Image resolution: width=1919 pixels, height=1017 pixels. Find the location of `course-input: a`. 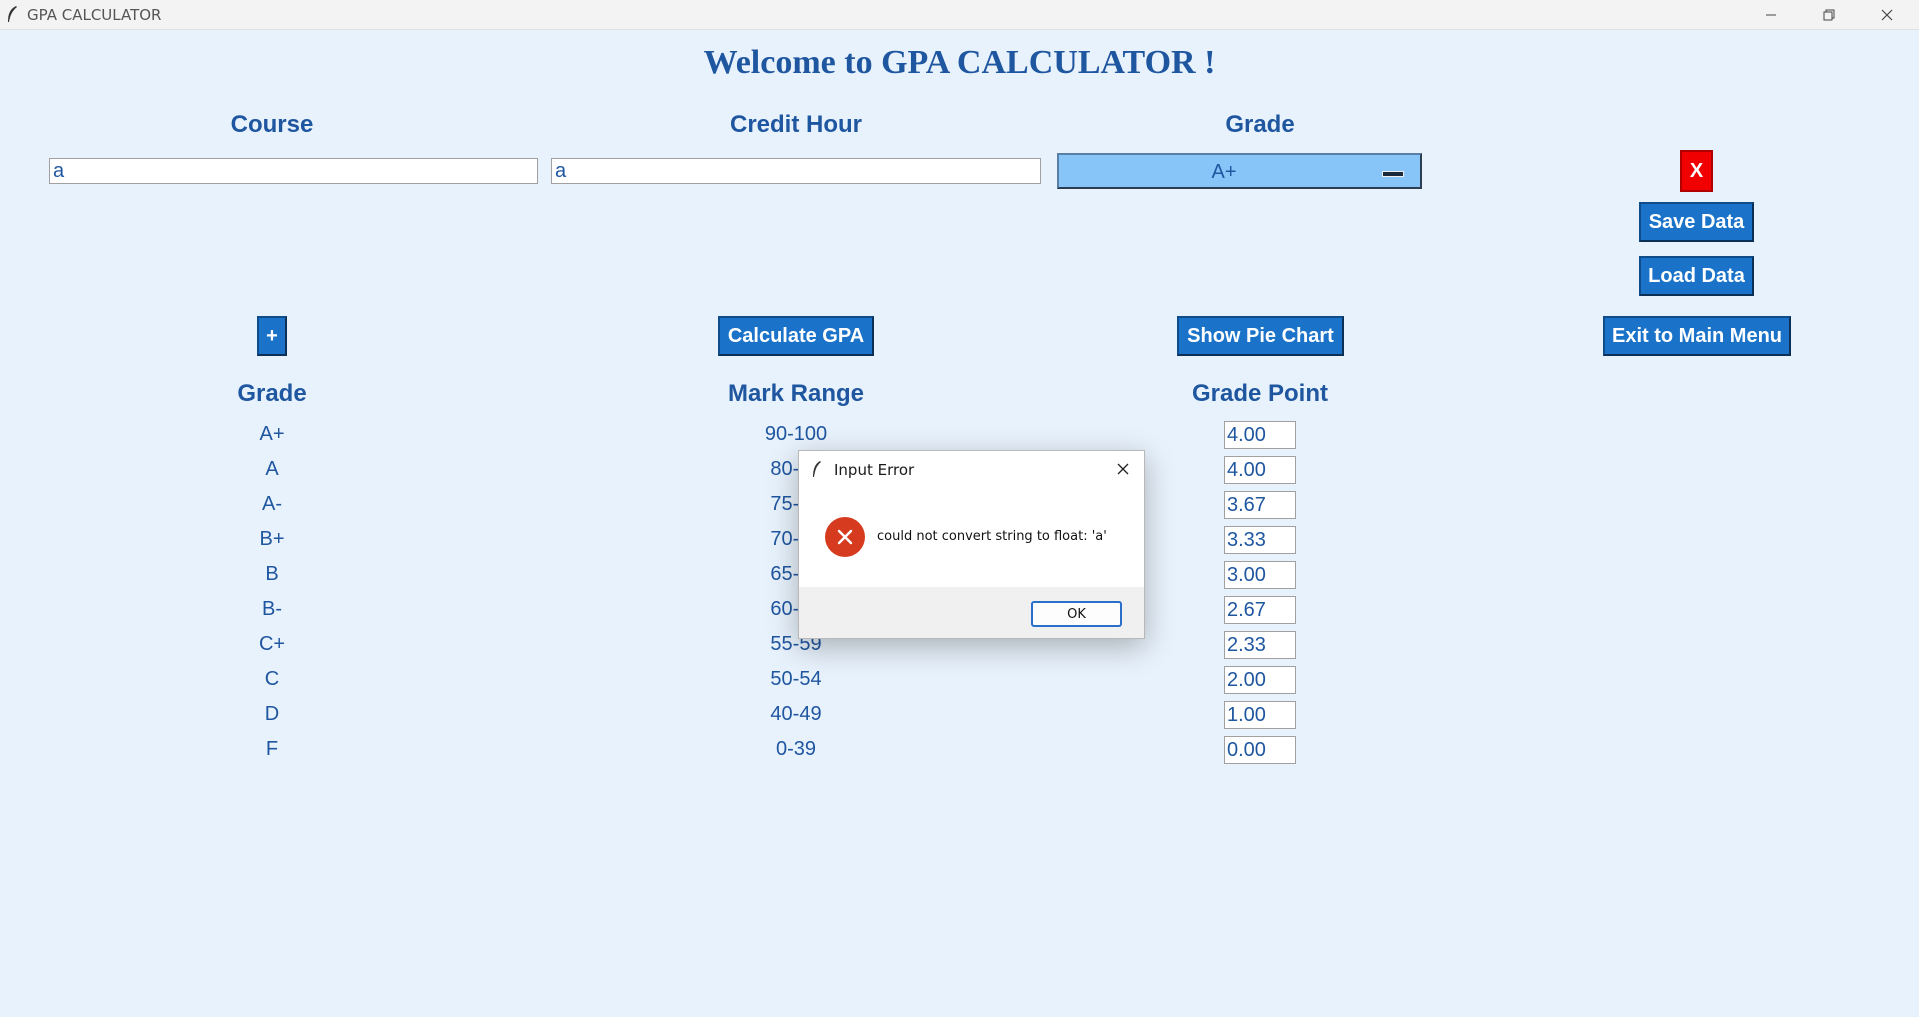

course-input: a is located at coordinates (293, 171).